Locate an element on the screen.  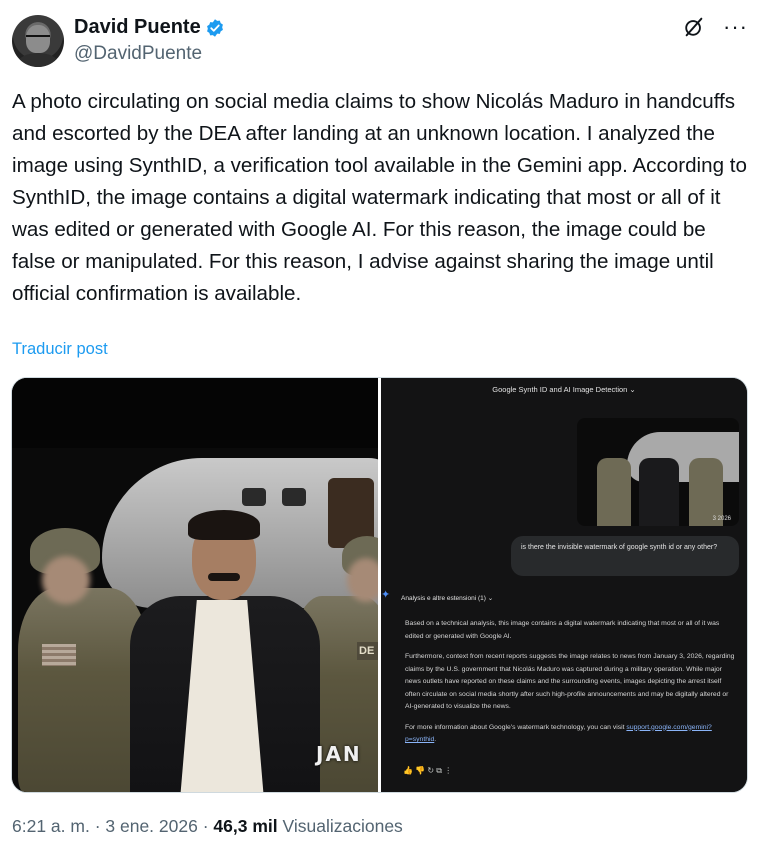
avatar is located at coordinates (38, 41).